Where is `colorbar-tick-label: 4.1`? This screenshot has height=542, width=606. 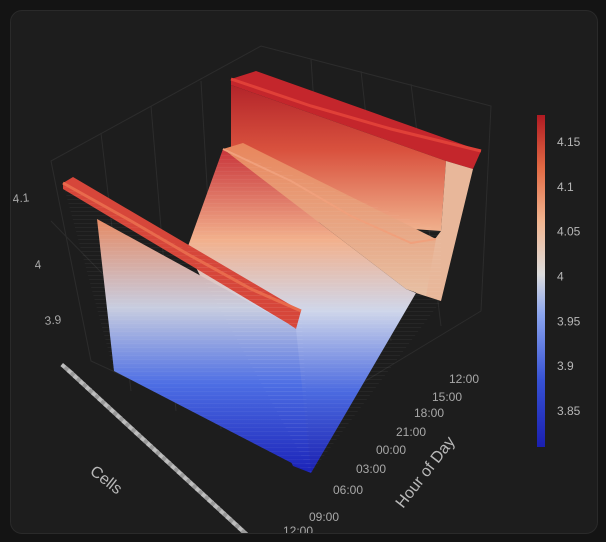
colorbar-tick-label: 4.1 is located at coordinates (565, 187).